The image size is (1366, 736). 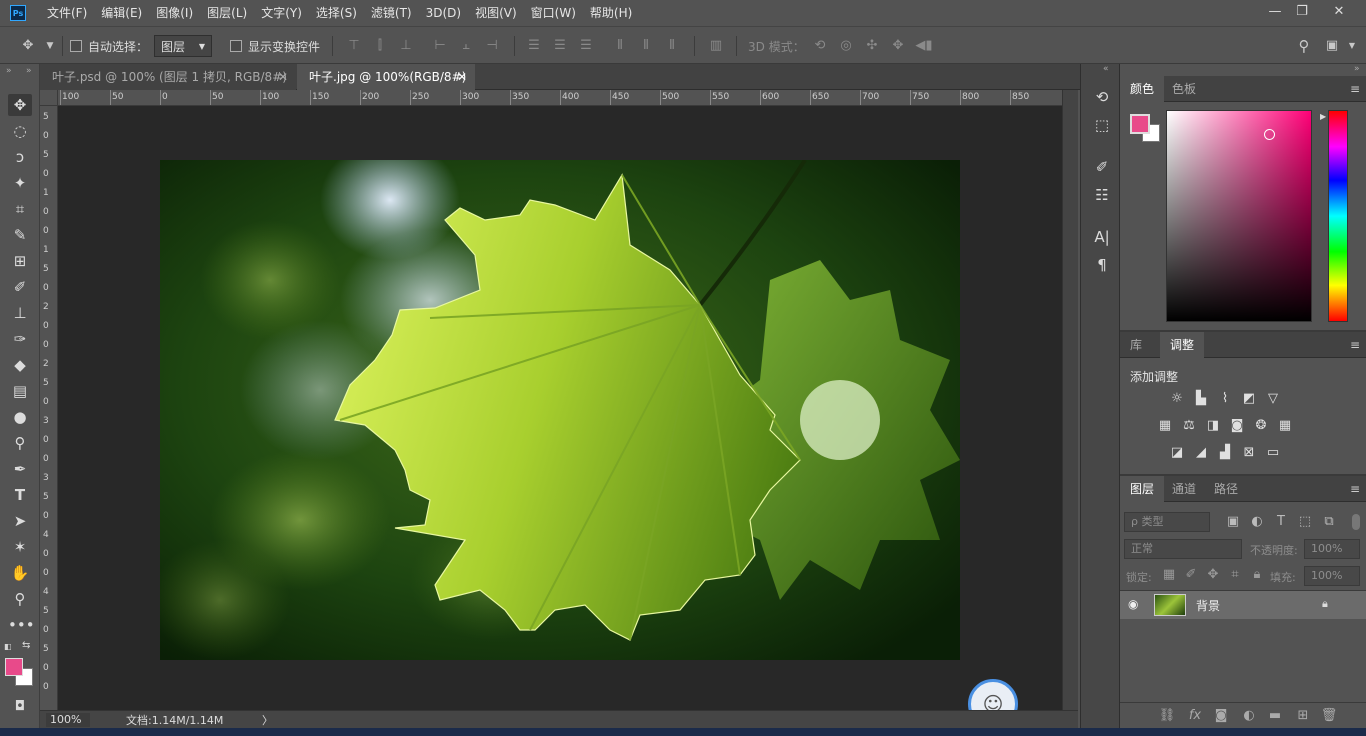 I want to click on distribute-bottom-icon: ☰, so click(x=586, y=46).